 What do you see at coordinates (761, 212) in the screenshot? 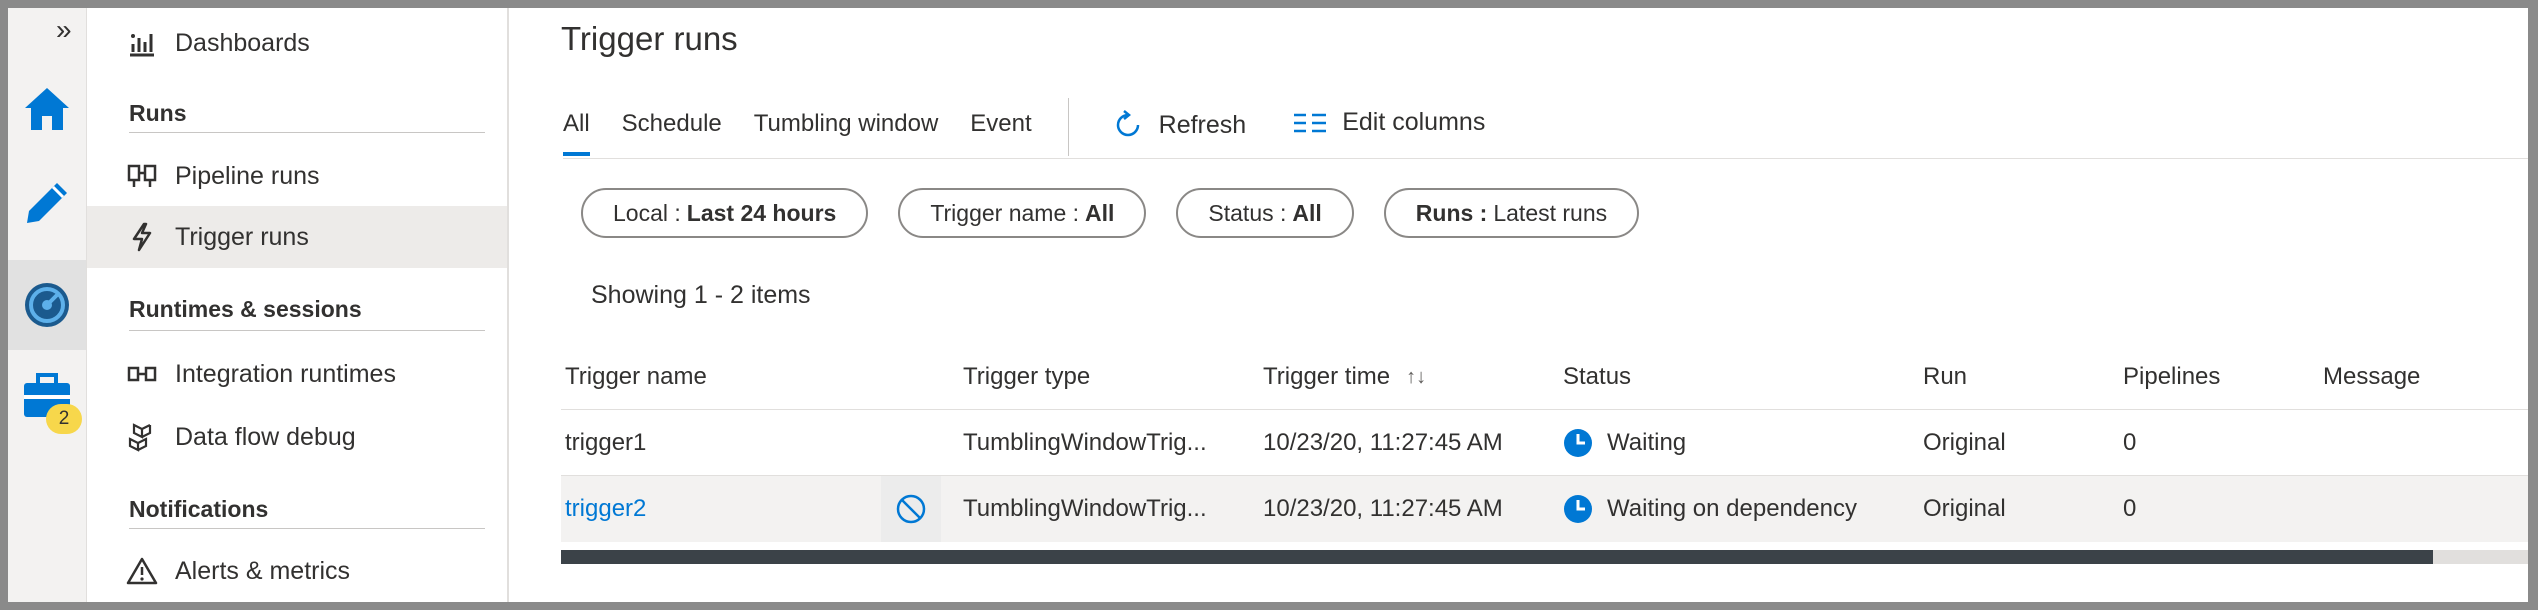
I see `filter-value: Last 24 hours` at bounding box center [761, 212].